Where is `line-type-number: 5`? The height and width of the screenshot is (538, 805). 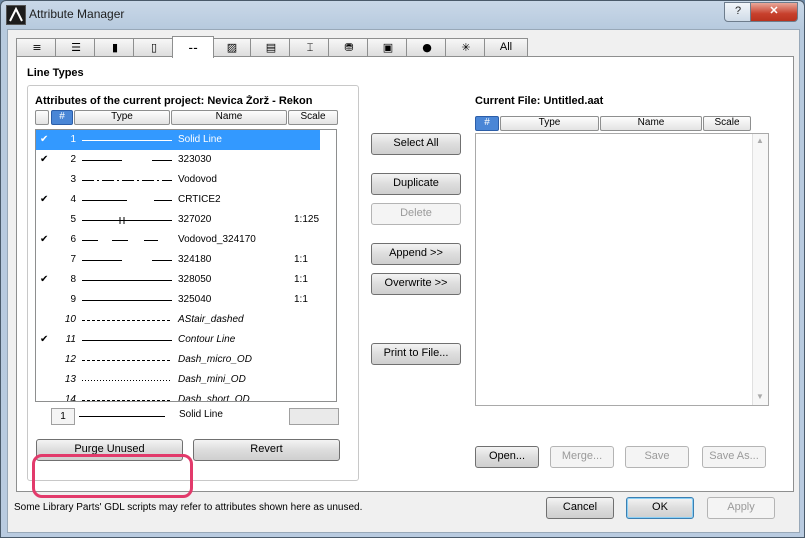
line-type-number: 5 is located at coordinates (73, 219).